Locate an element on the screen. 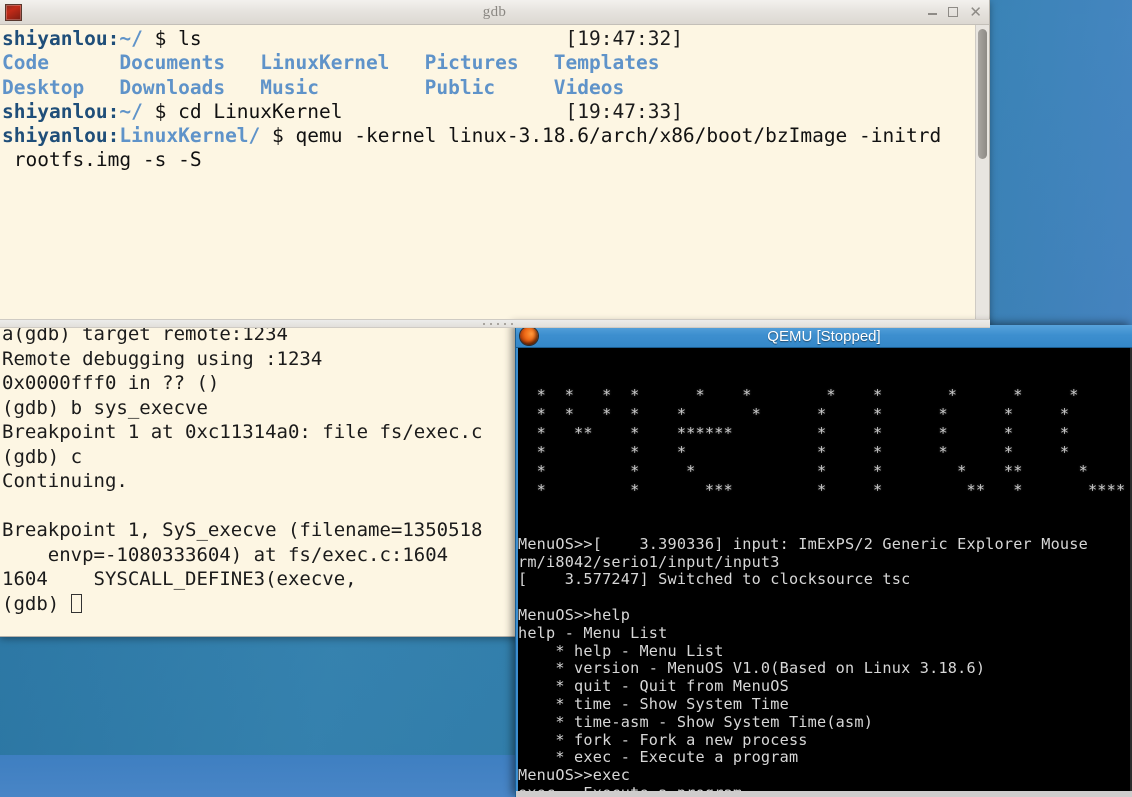 The height and width of the screenshot is (797, 1132). qemu-window-title: QEMU [Stopped] is located at coordinates (824, 336).